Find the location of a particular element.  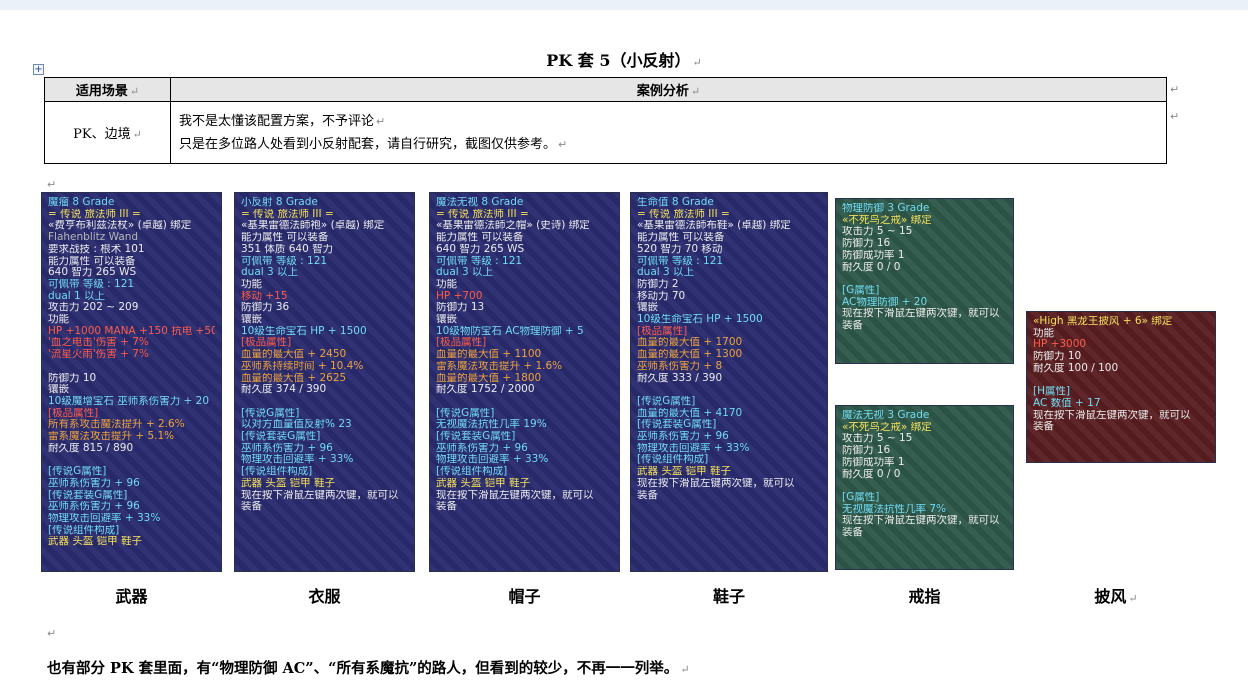

tooltip-line: 巫师系伤害力 + 96 is located at coordinates (683, 437).